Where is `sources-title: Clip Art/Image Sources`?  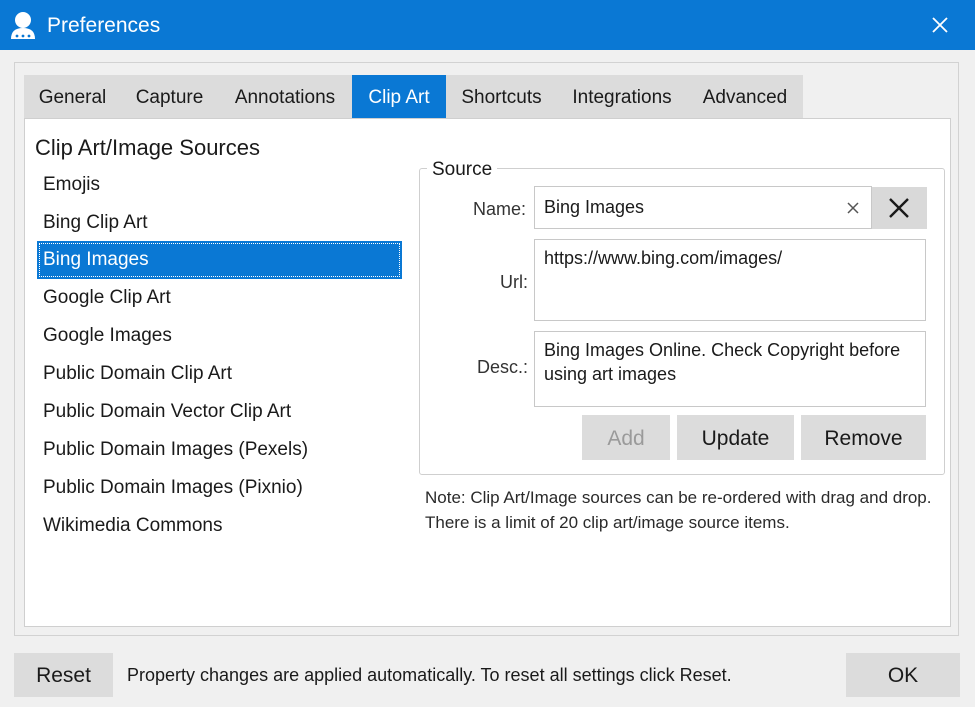
sources-title: Clip Art/Image Sources is located at coordinates (147, 147).